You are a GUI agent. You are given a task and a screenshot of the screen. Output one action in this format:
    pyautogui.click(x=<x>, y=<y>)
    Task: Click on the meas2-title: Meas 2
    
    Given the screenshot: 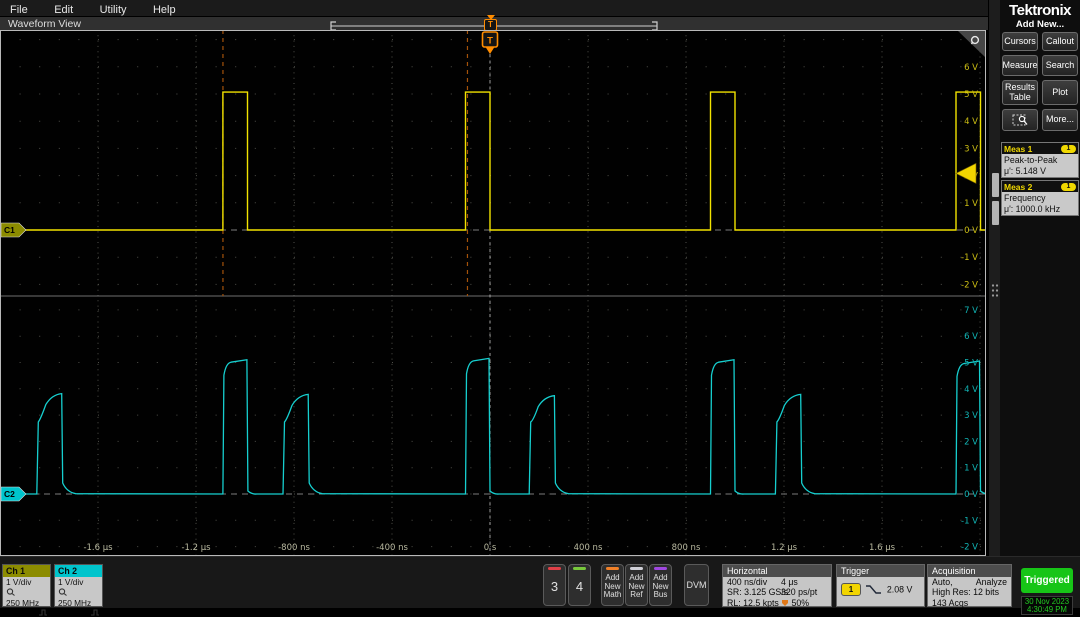 What is the action you would take?
    pyautogui.click(x=1018, y=186)
    